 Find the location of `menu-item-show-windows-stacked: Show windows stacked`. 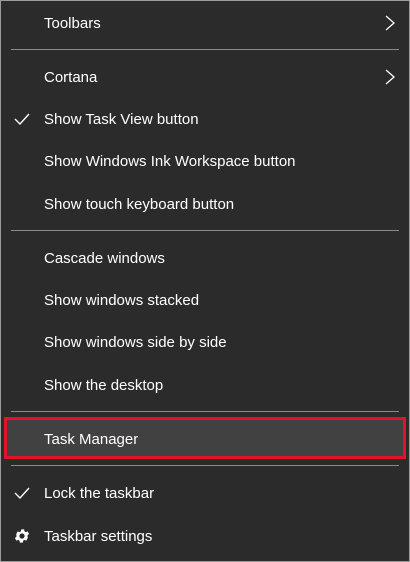

menu-item-show-windows-stacked: Show windows stacked is located at coordinates (205, 300).